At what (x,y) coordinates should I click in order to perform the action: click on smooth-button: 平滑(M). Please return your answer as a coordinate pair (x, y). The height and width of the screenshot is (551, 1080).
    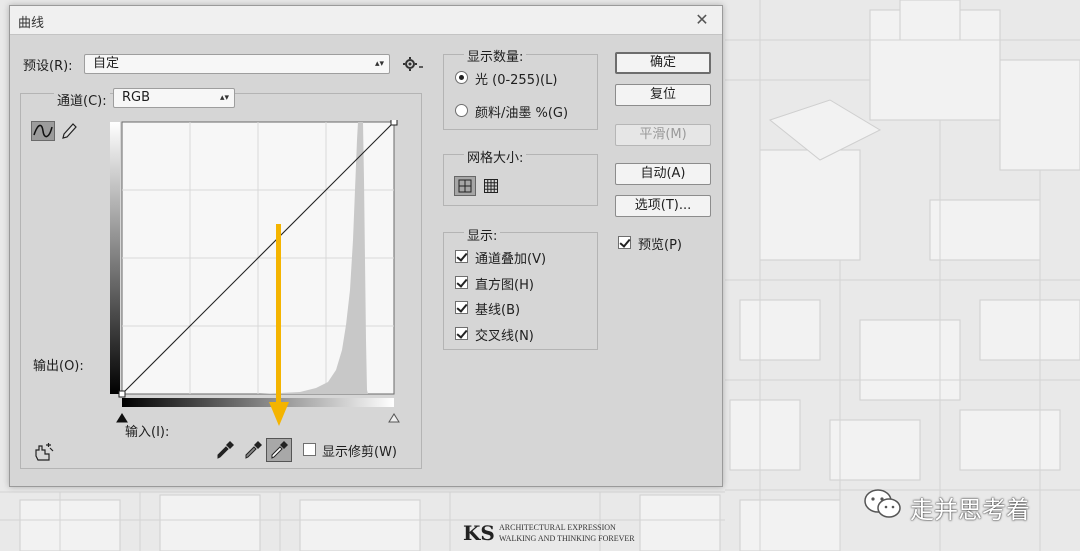
    Looking at the image, I should click on (663, 135).